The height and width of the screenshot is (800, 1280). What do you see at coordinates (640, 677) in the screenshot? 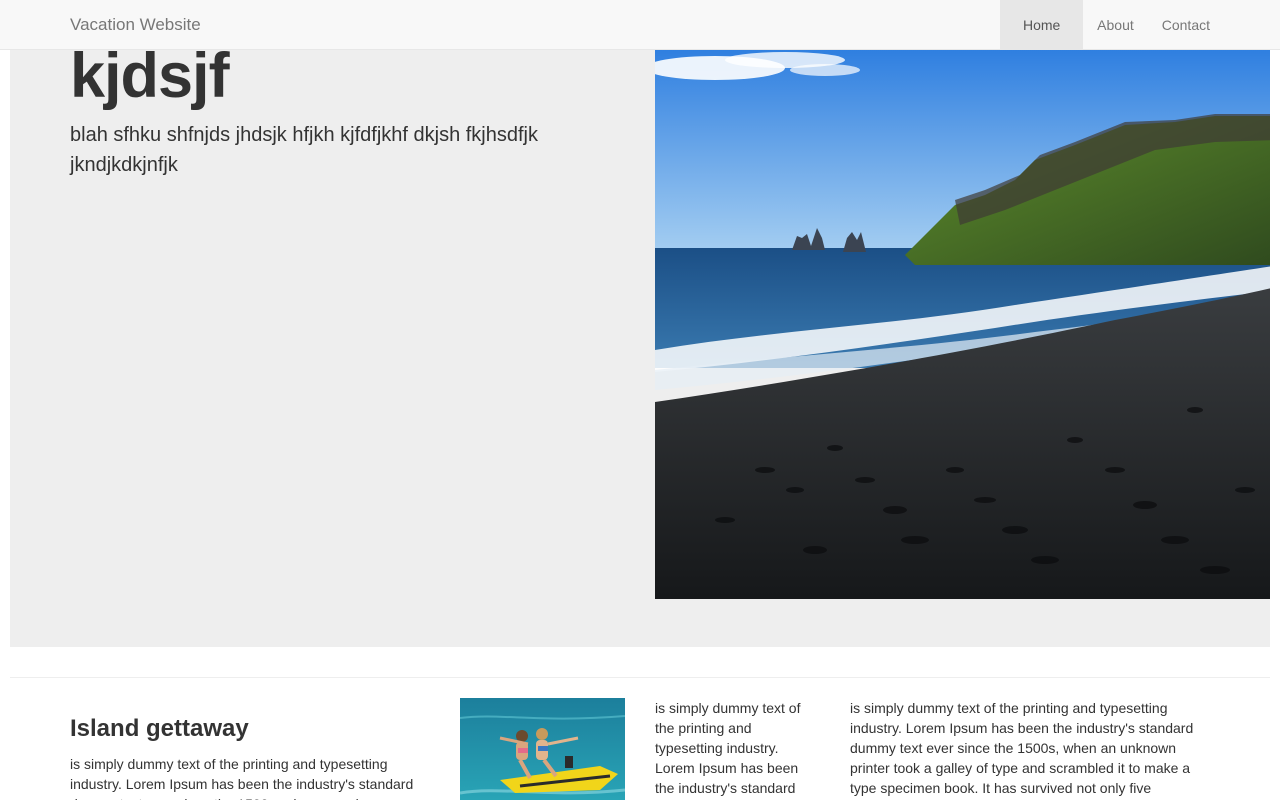
I see `section-divider` at bounding box center [640, 677].